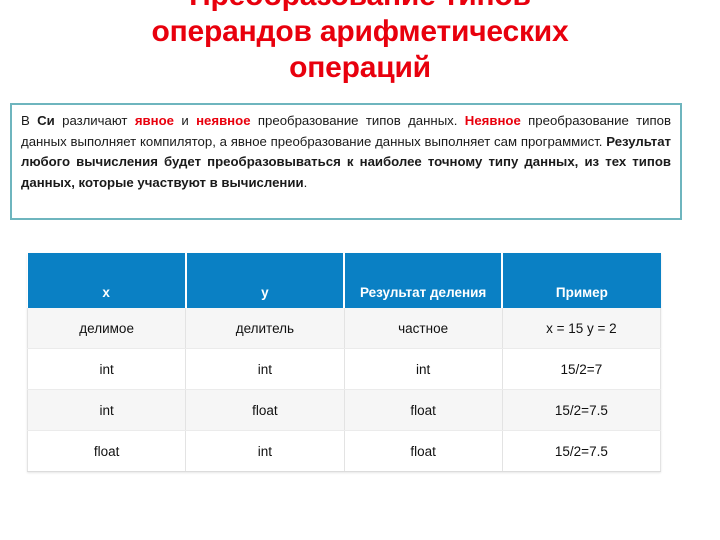 The width and height of the screenshot is (720, 540). I want to click on cell-result: int, so click(423, 369).